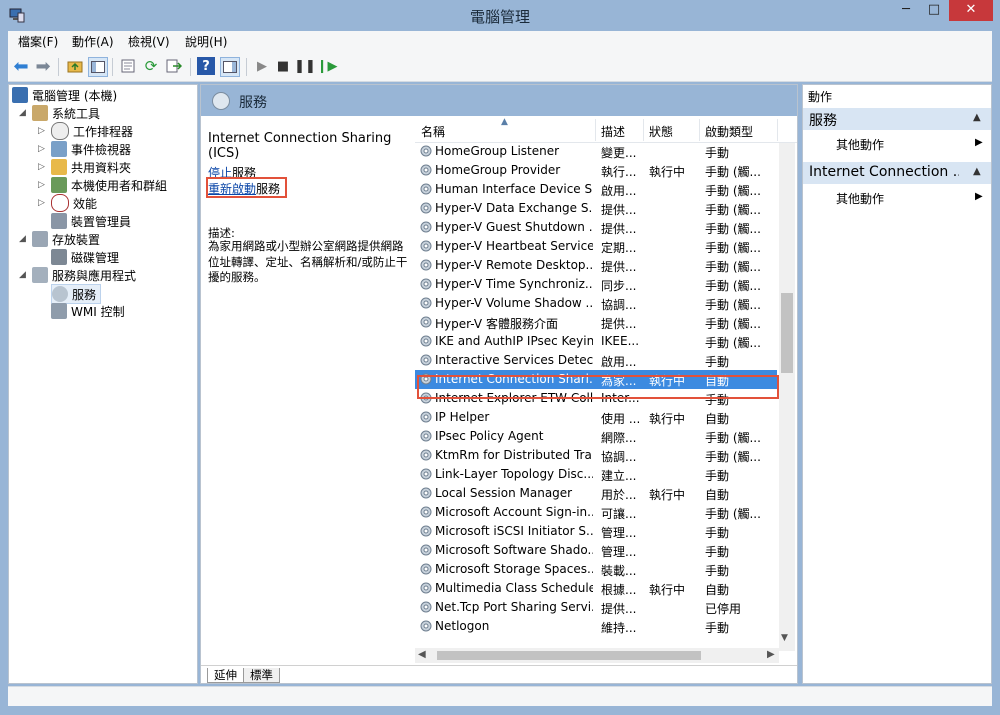 This screenshot has height=715, width=1000. Describe the element at coordinates (596, 360) in the screenshot. I see `table-row: Interactive Services Detect... 啟用... 手動` at that location.